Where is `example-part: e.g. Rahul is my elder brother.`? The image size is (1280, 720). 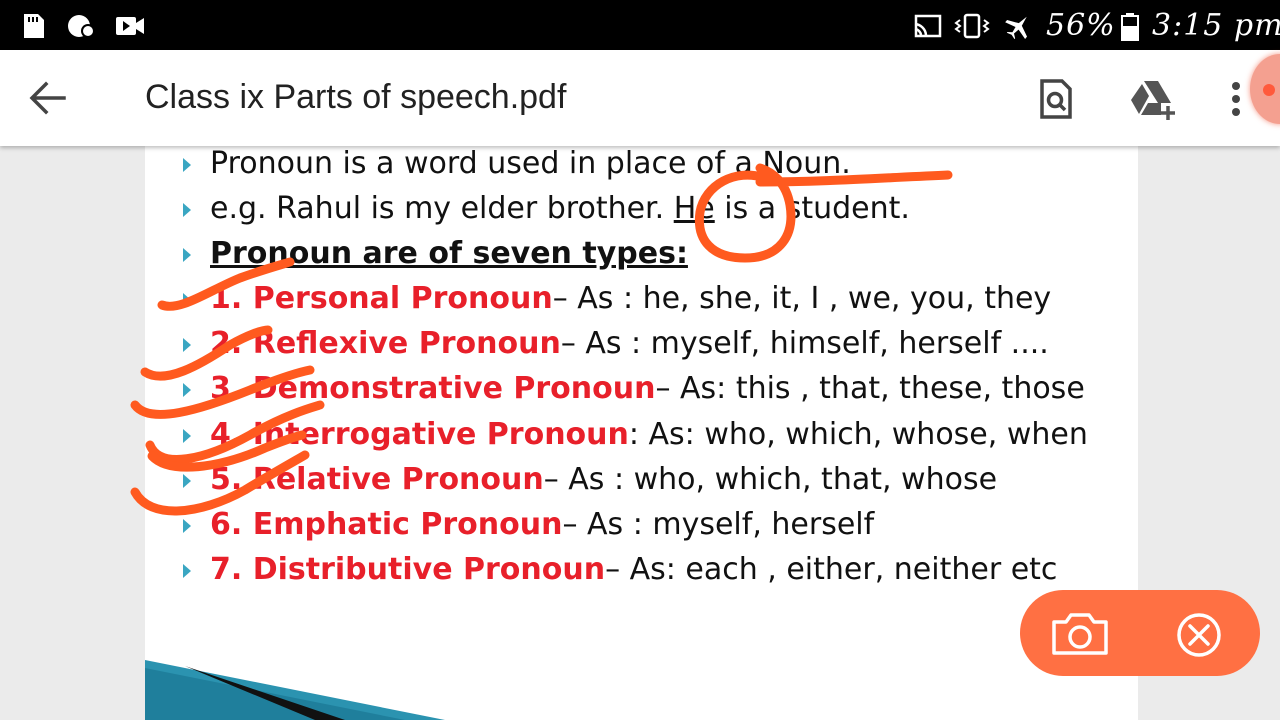 example-part: e.g. Rahul is my elder brother. is located at coordinates (442, 208).